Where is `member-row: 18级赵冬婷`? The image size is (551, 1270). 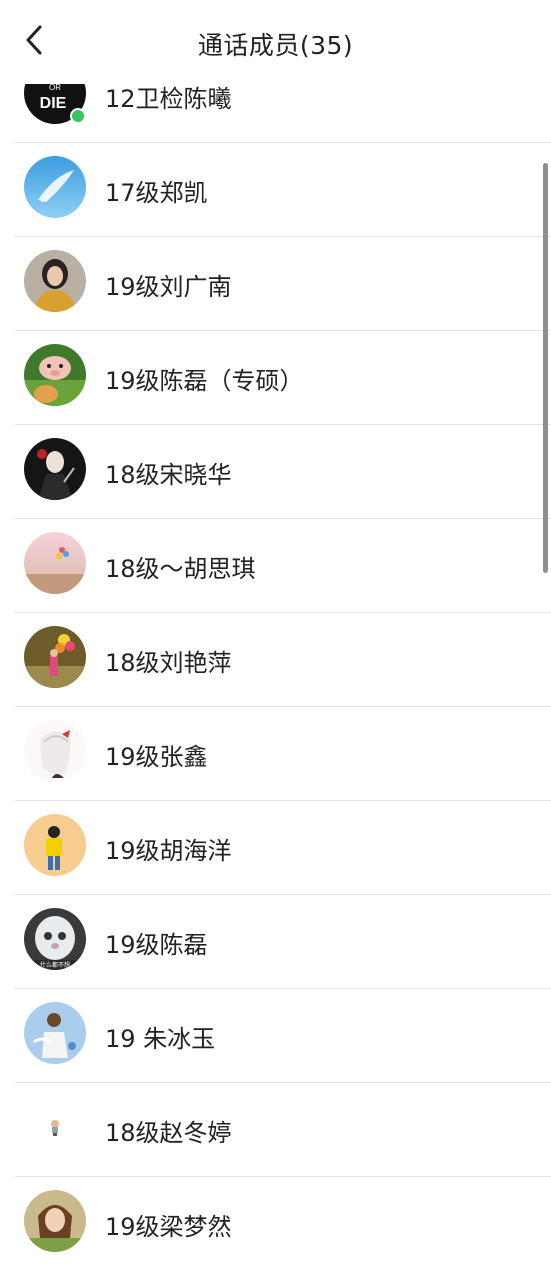 member-row: 18级赵冬婷 is located at coordinates (275, 1130).